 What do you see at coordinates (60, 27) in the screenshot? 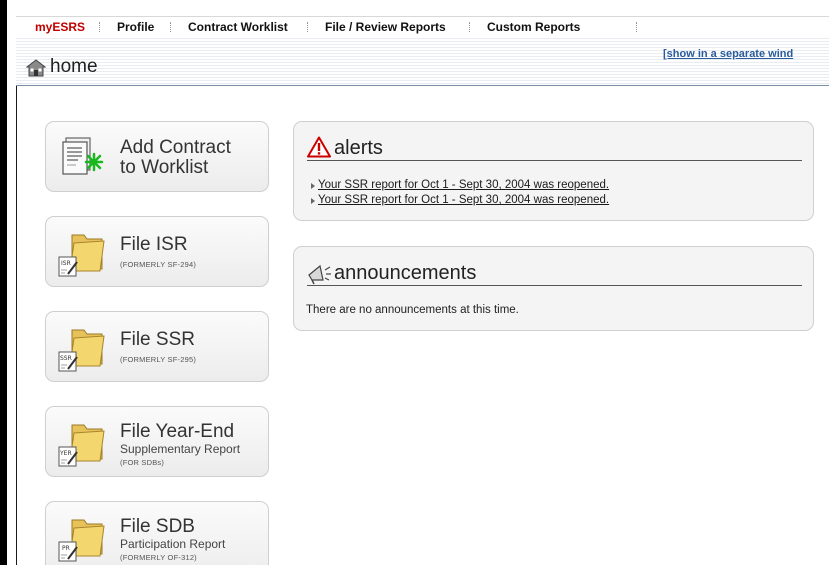
I see `nav-myesrs: myESRS` at bounding box center [60, 27].